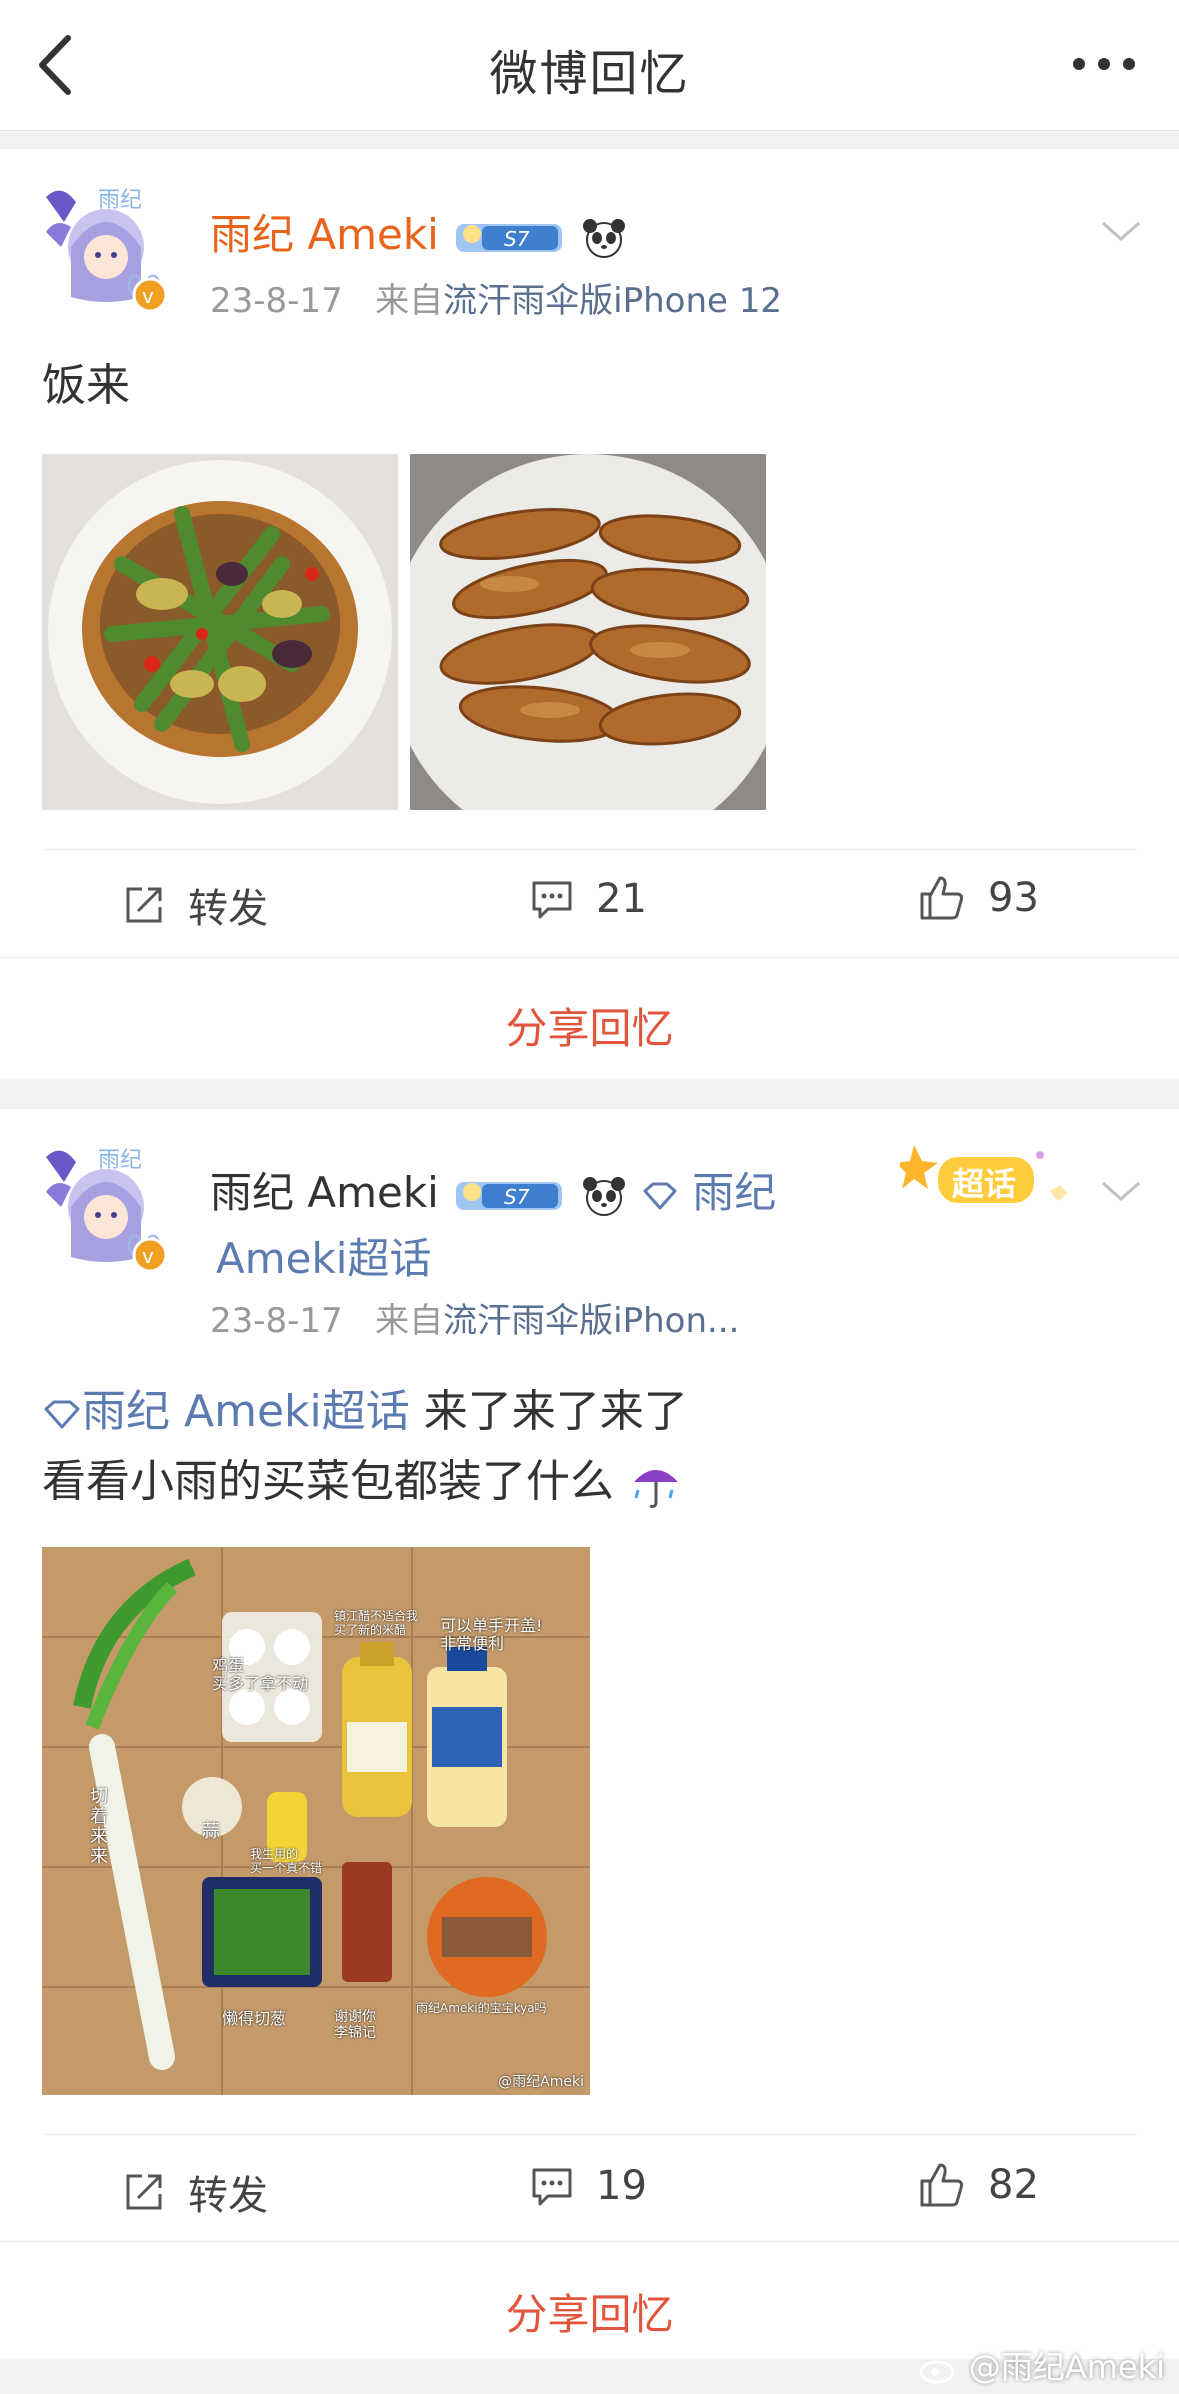  Describe the element at coordinates (541, 2082) in the screenshot. I see `photo-watermark: @雨纪Ameki` at that location.